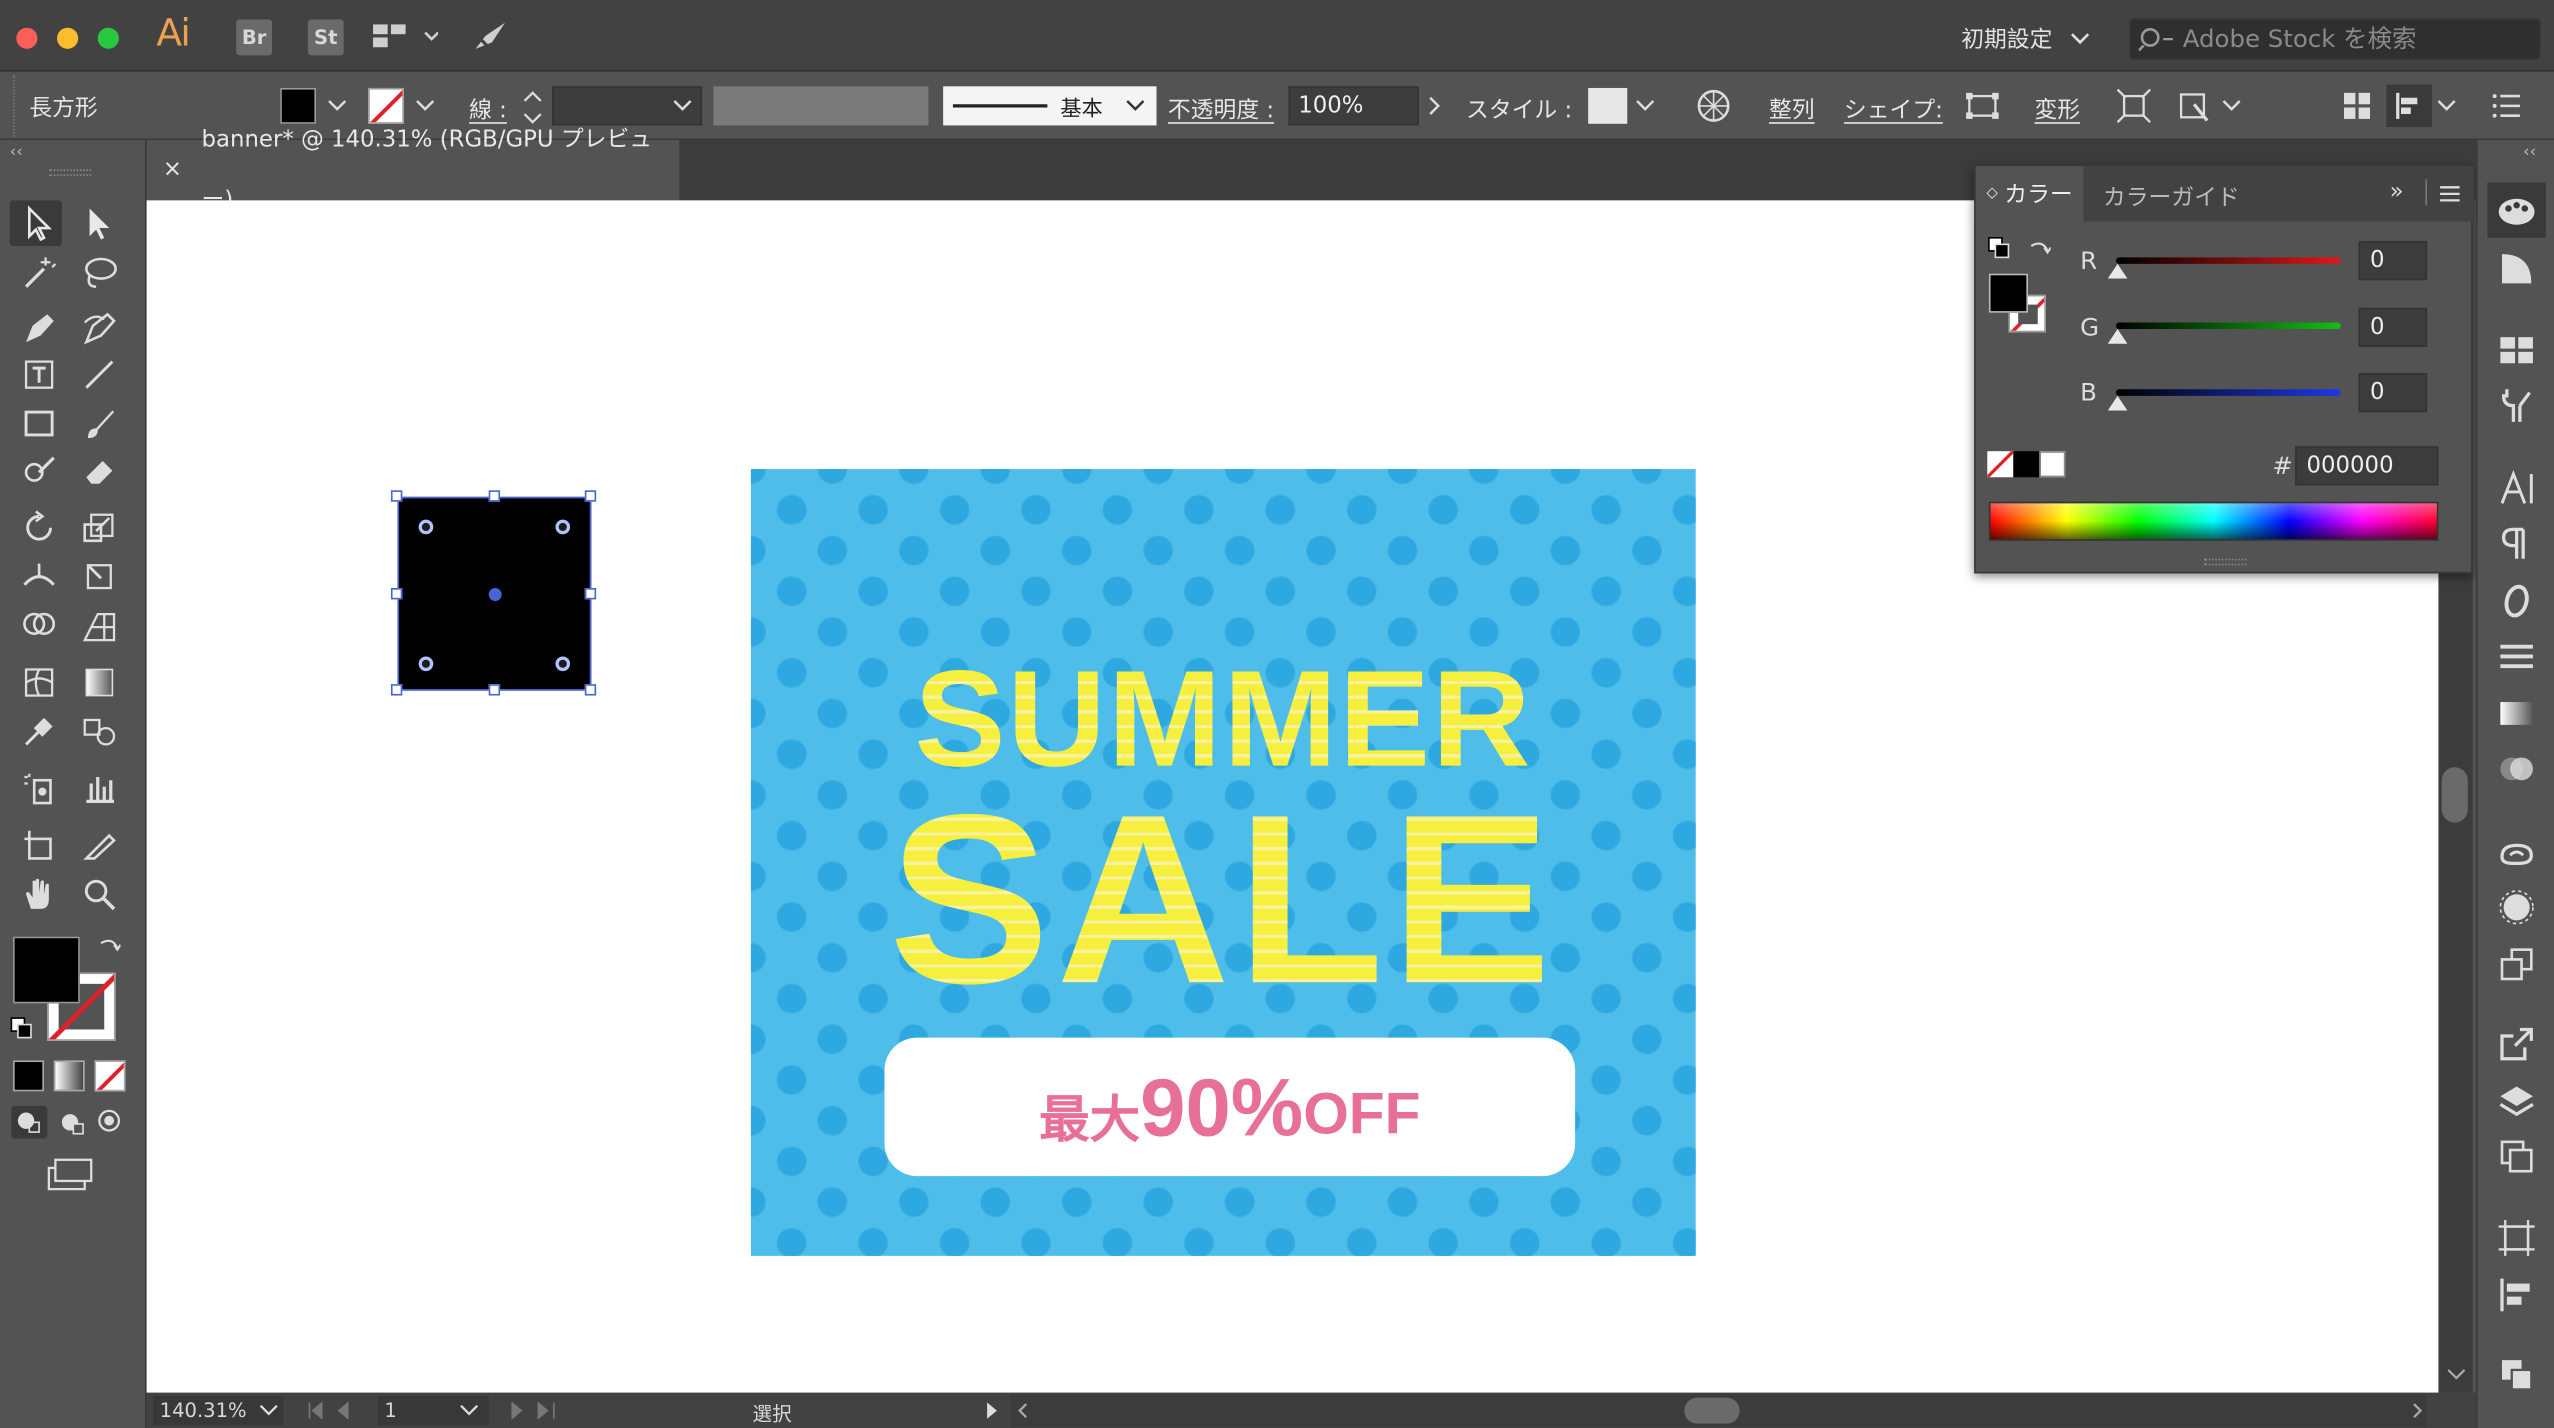  Describe the element at coordinates (1136, 105) in the screenshot. I see `brush-dropdown-icon` at that location.